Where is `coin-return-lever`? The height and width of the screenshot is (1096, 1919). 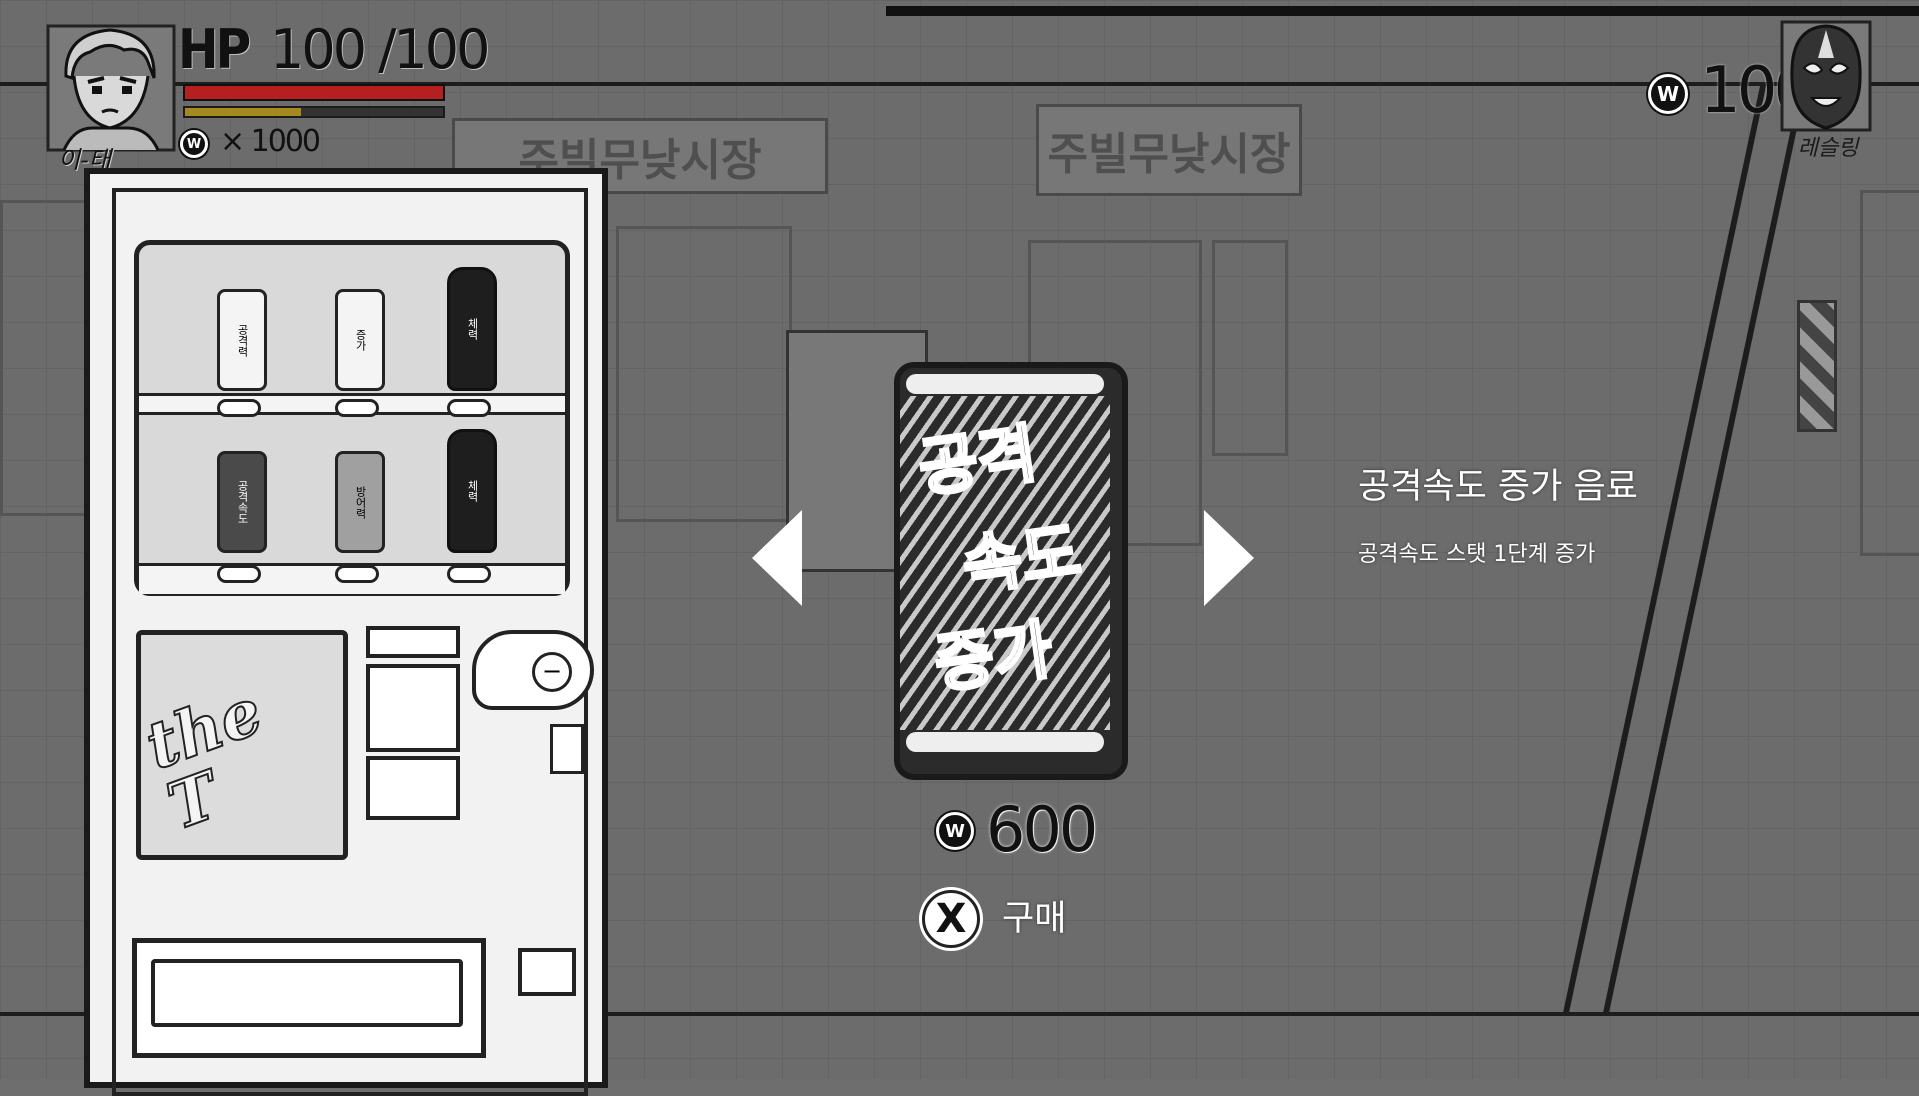 coin-return-lever is located at coordinates (413, 642).